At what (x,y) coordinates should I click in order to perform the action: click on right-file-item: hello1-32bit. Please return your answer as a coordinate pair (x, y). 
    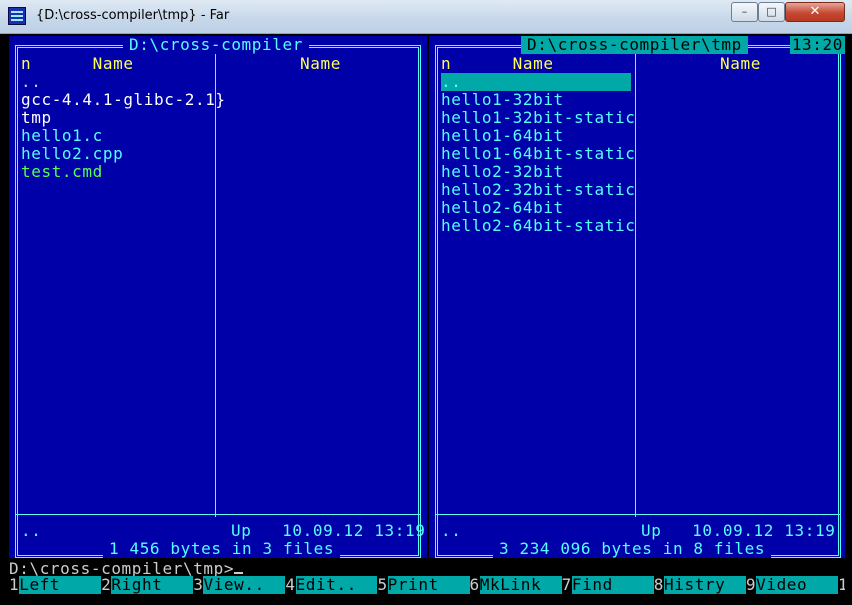
    Looking at the image, I should click on (502, 100).